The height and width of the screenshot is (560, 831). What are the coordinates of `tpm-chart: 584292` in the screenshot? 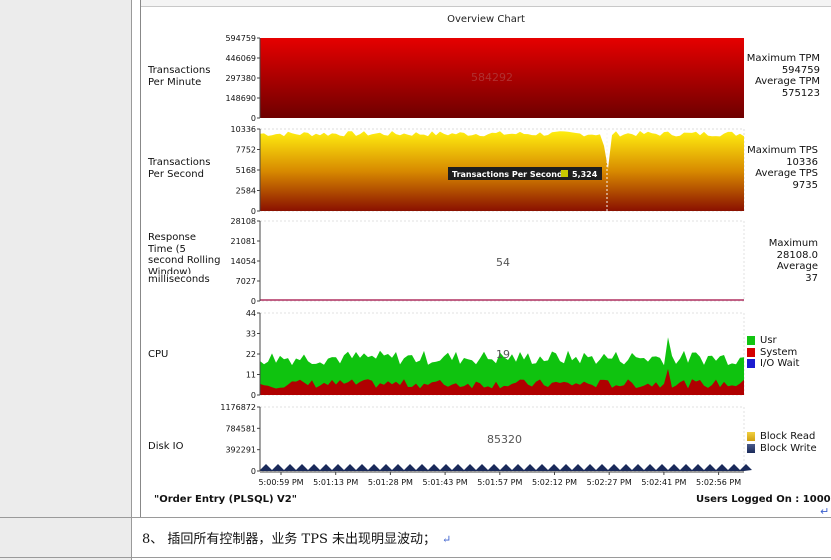 It's located at (502, 78).